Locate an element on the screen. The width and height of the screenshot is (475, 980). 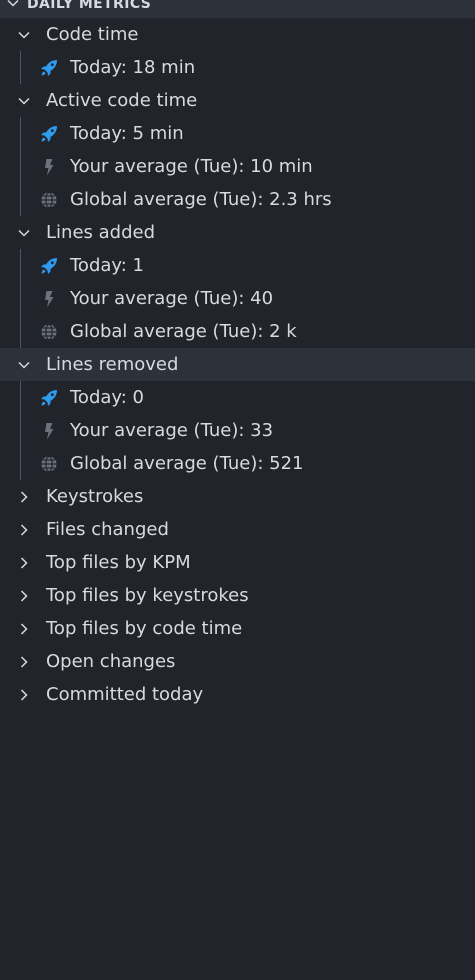
tree-item-label: Today: 18 min is located at coordinates (133, 67).